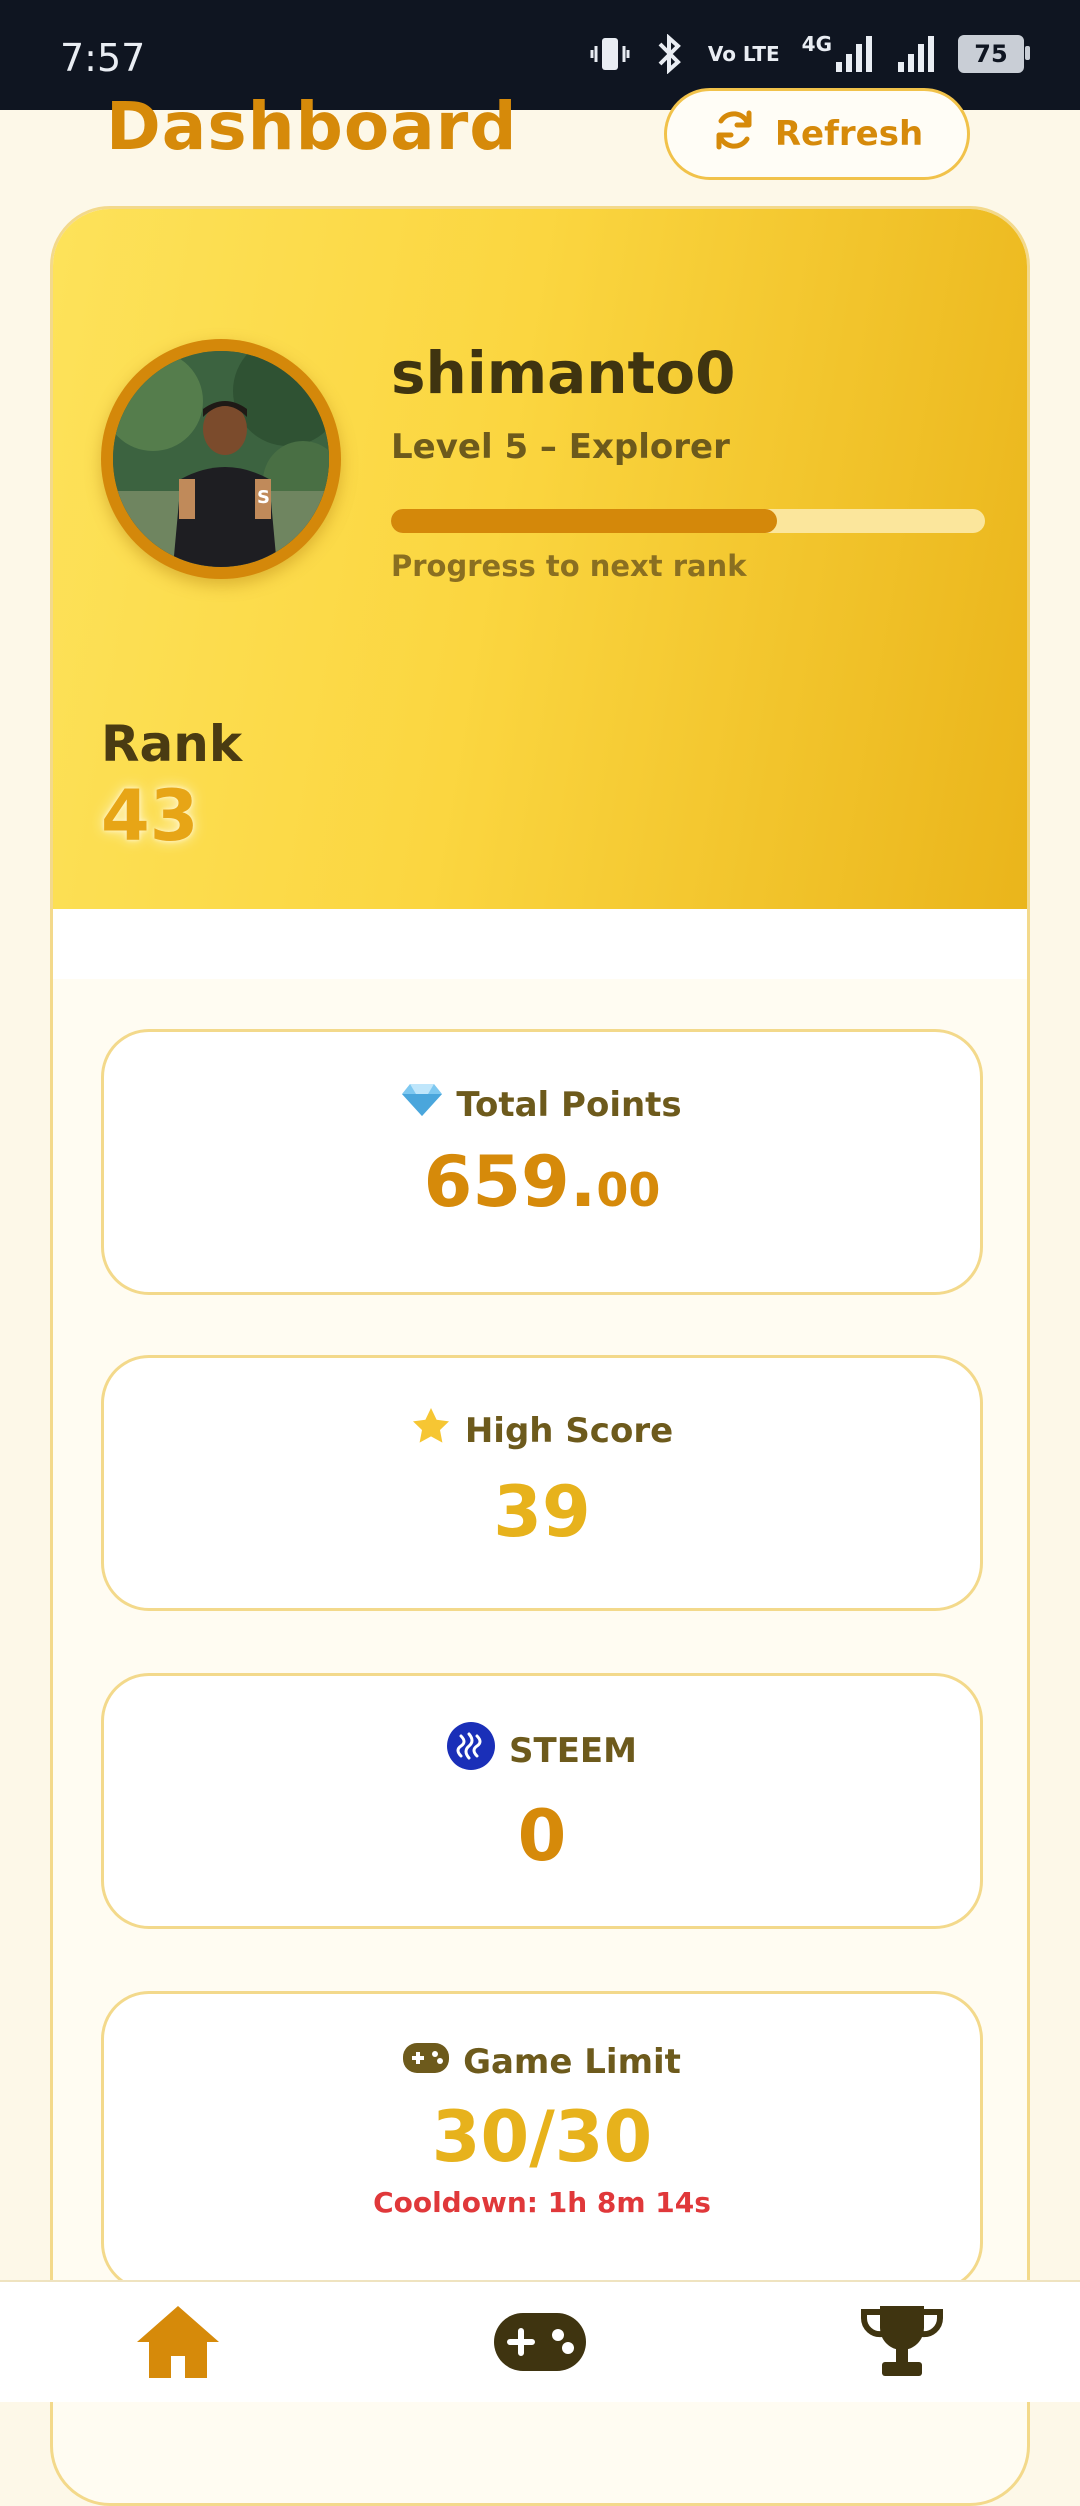 This screenshot has height=2506, width=1080. Describe the element at coordinates (542, 1836) in the screenshot. I see `steem-value: 0` at that location.